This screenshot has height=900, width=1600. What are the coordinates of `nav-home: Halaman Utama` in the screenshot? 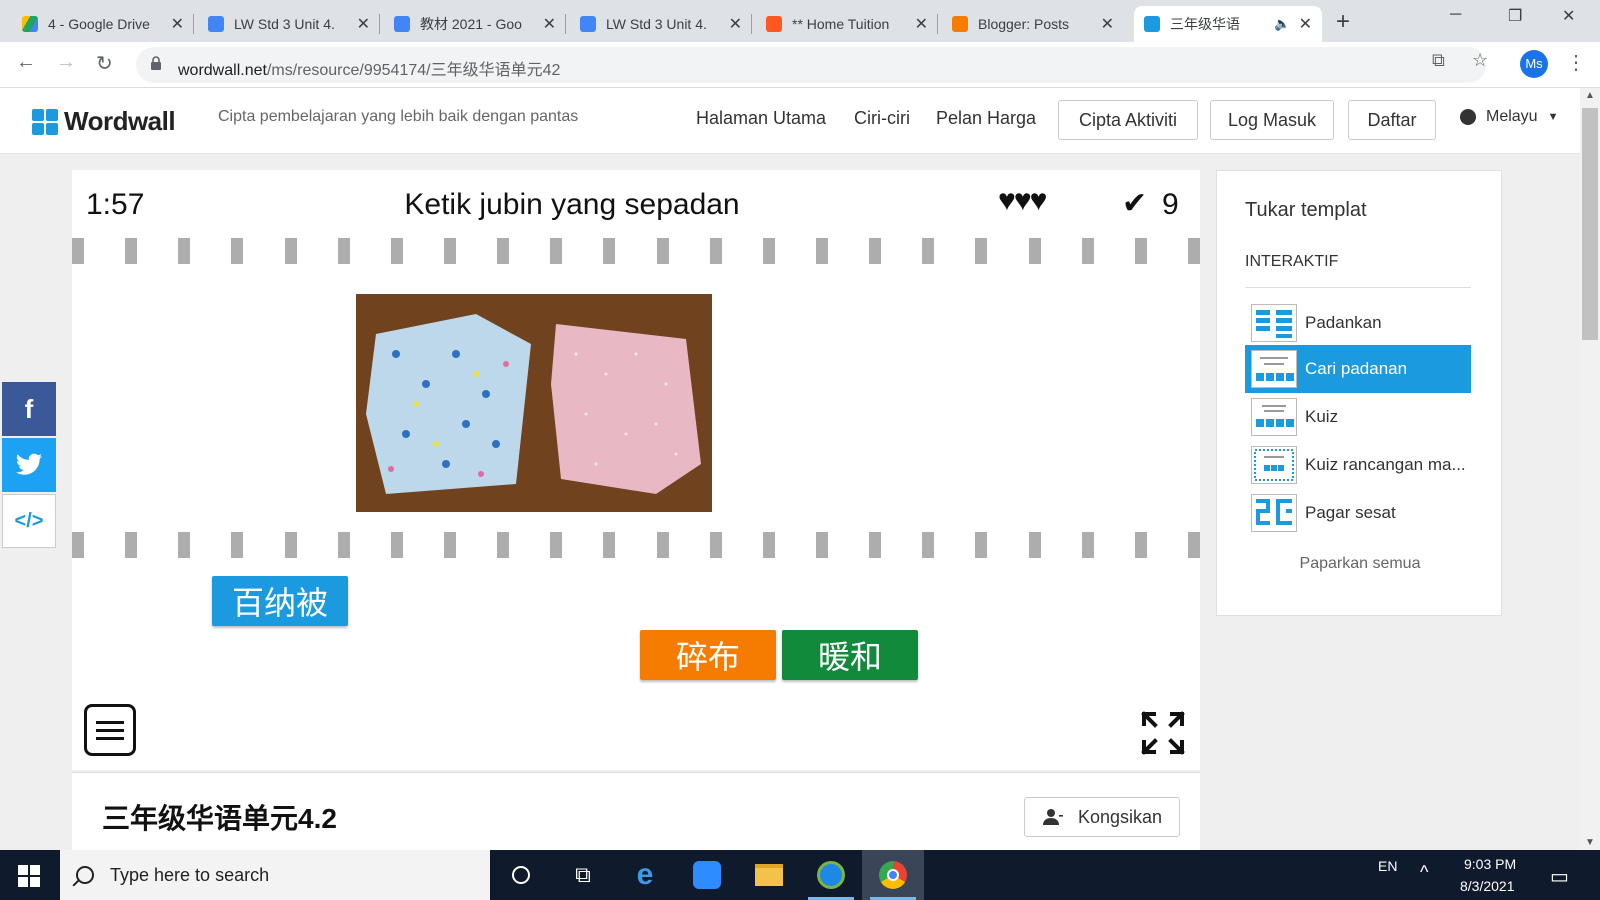 It's located at (761, 118).